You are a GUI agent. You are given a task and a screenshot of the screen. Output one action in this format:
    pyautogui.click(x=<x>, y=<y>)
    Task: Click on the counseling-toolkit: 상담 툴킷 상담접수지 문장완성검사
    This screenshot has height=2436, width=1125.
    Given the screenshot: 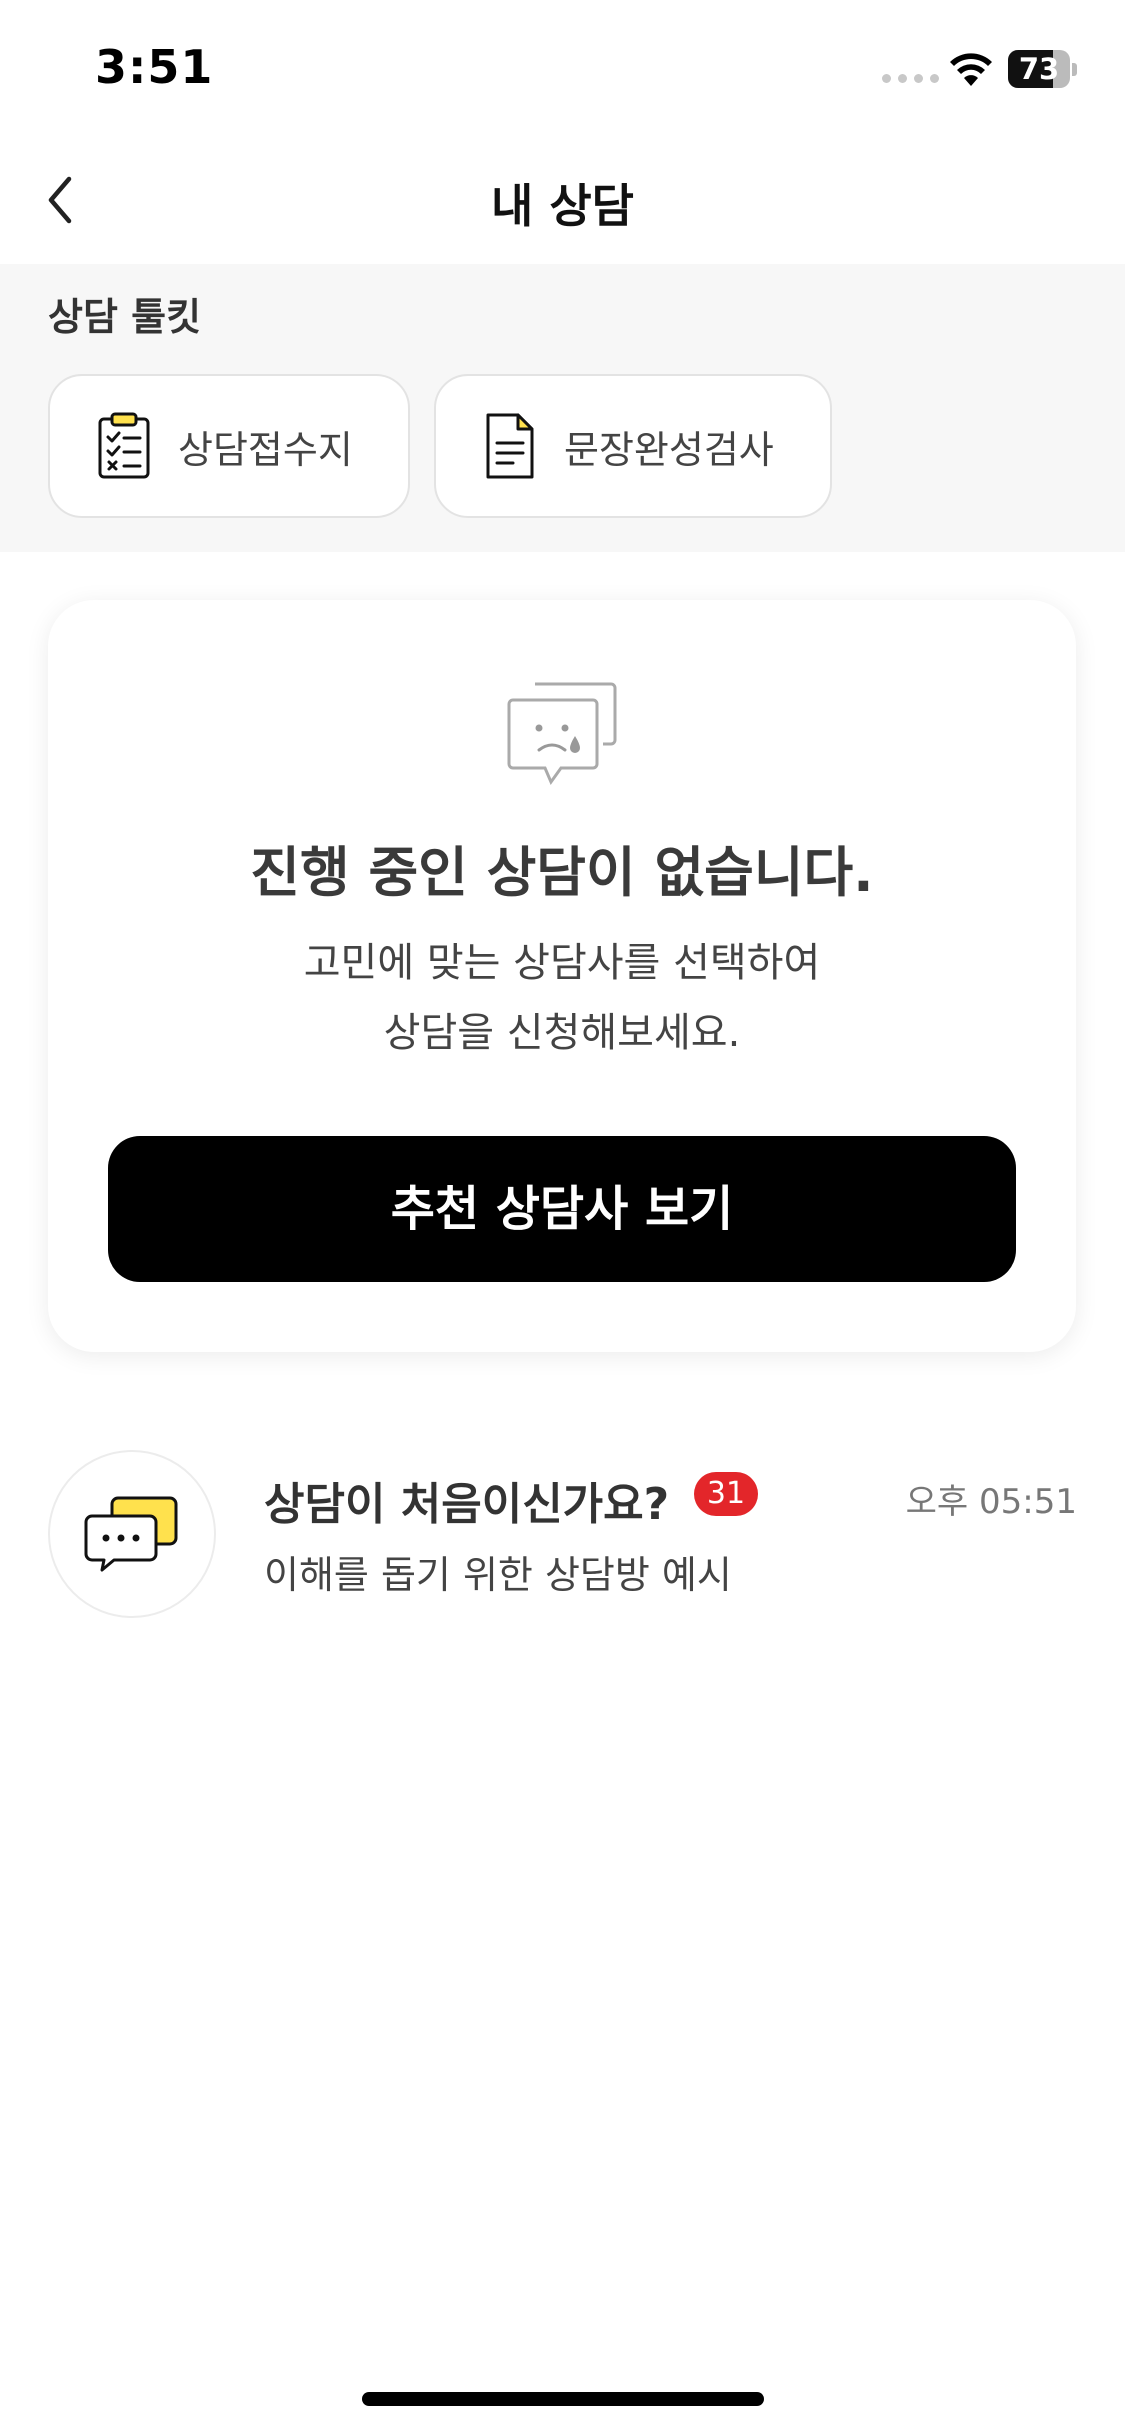 What is the action you would take?
    pyautogui.click(x=562, y=408)
    